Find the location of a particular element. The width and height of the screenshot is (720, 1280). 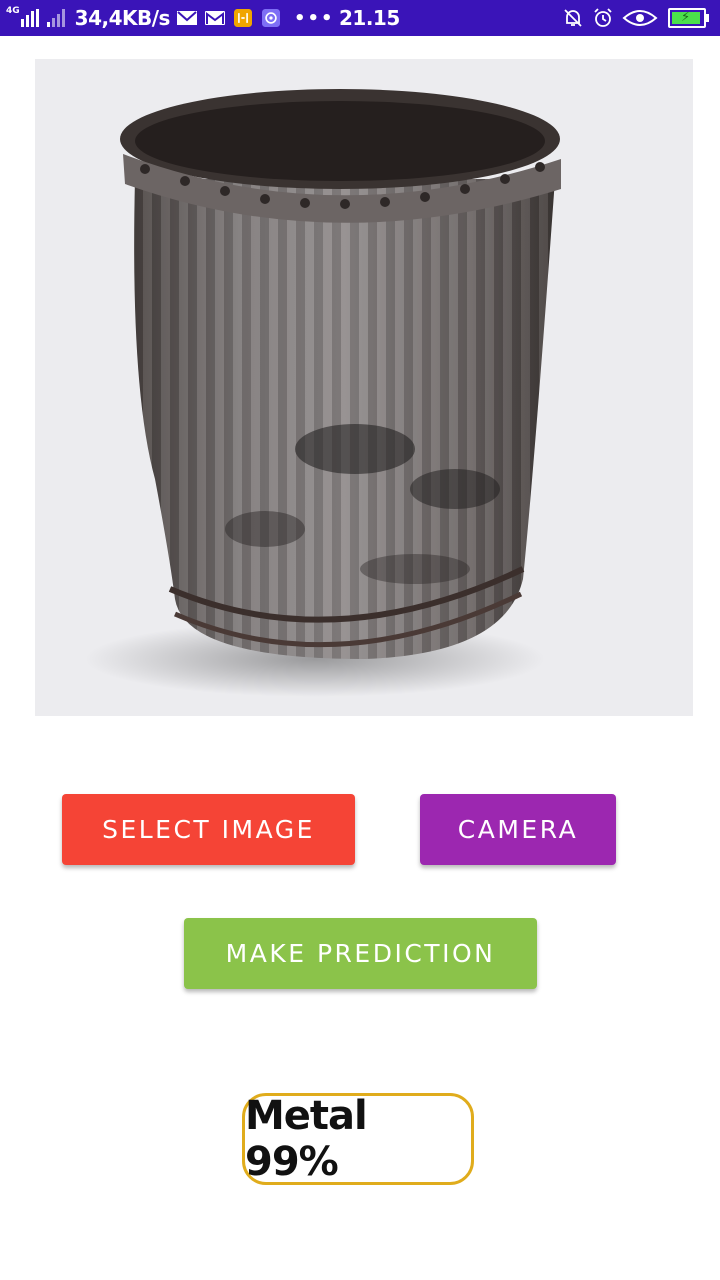

prediction-result: Metal 99% is located at coordinates (358, 1139).